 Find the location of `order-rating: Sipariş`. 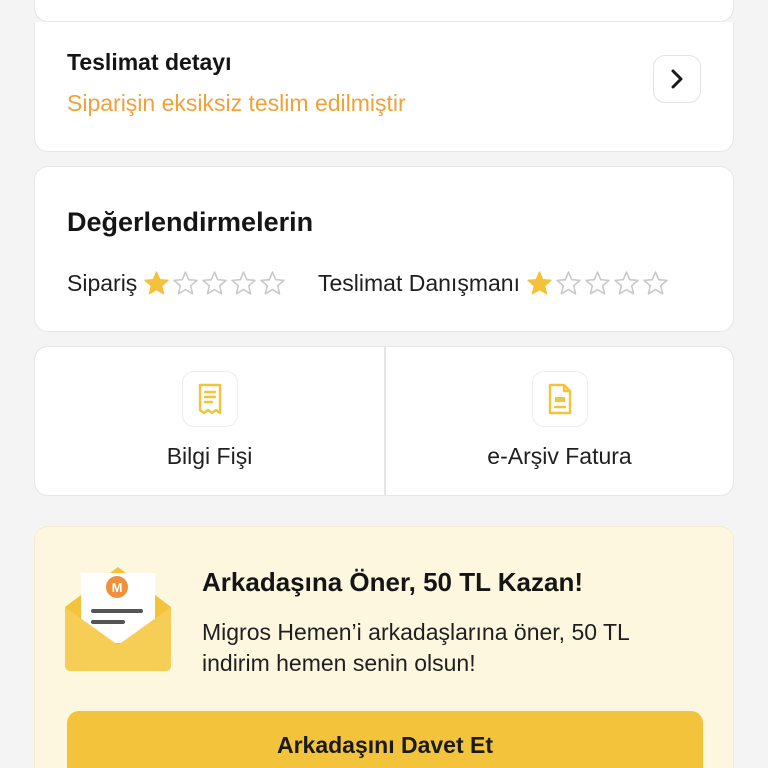

order-rating: Sipariş is located at coordinates (177, 283).